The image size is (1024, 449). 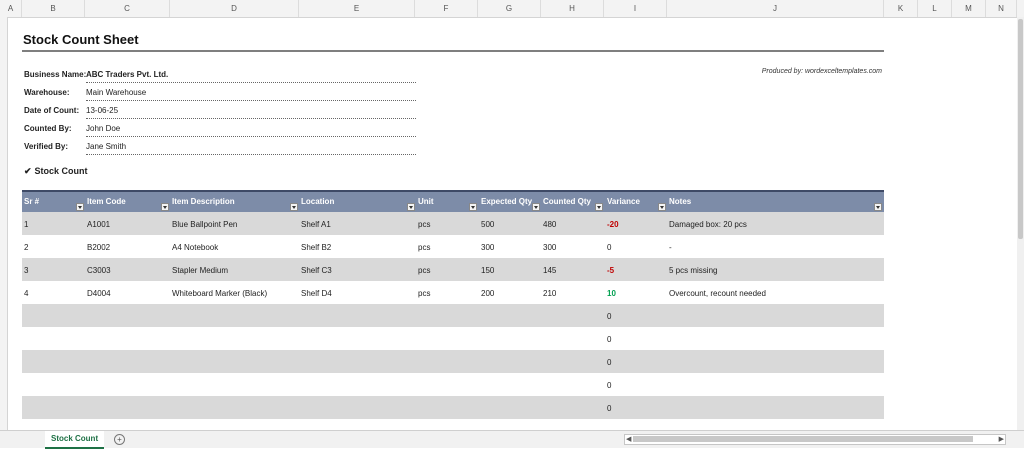 What do you see at coordinates (204, 224) in the screenshot?
I see `cell-item-description: Blue Ballpoint Pen` at bounding box center [204, 224].